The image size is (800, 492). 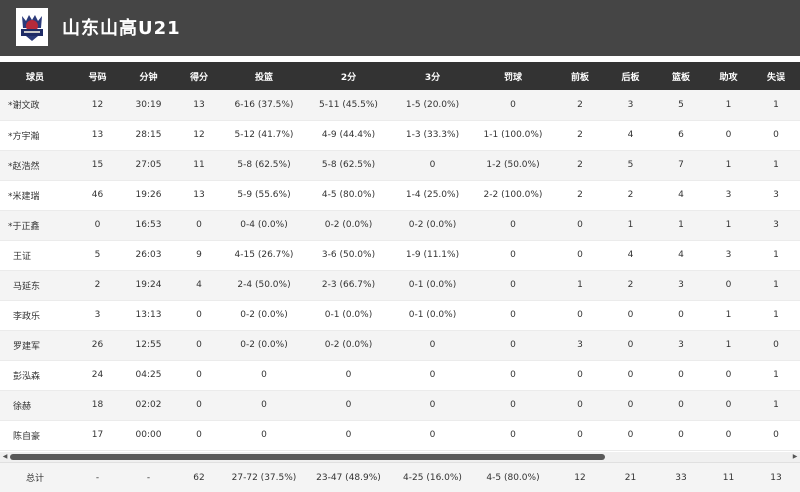 What do you see at coordinates (148, 165) in the screenshot?
I see `stat-cell: 27:05` at bounding box center [148, 165].